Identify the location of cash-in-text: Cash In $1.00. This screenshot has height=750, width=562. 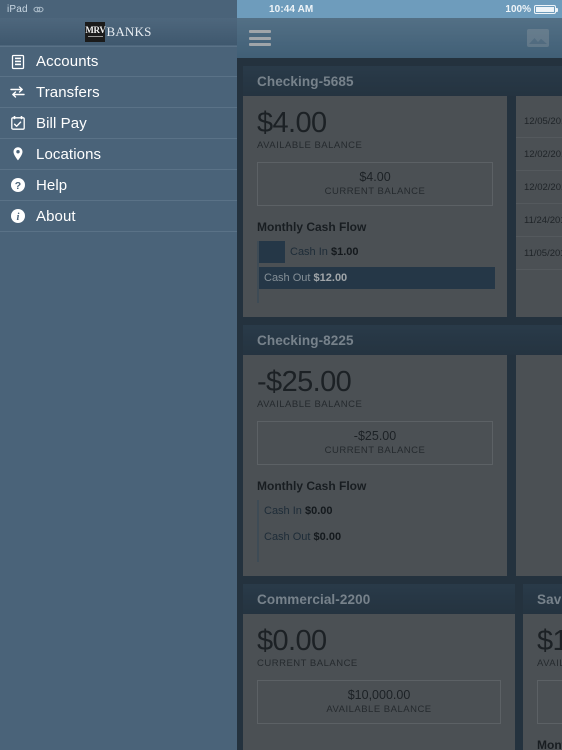
(322, 252).